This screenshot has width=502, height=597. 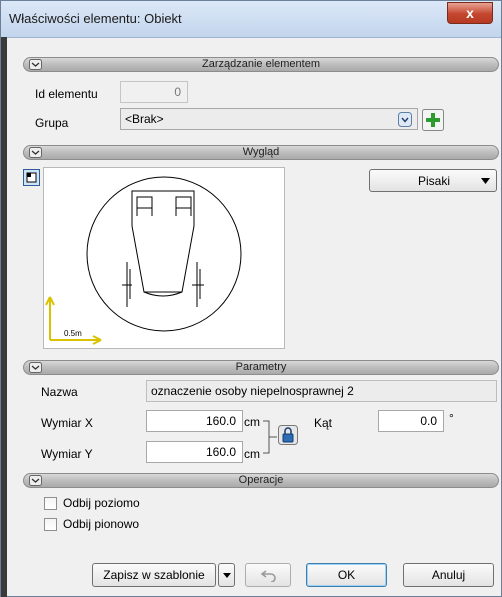 What do you see at coordinates (154, 92) in the screenshot?
I see `id-field: 0` at bounding box center [154, 92].